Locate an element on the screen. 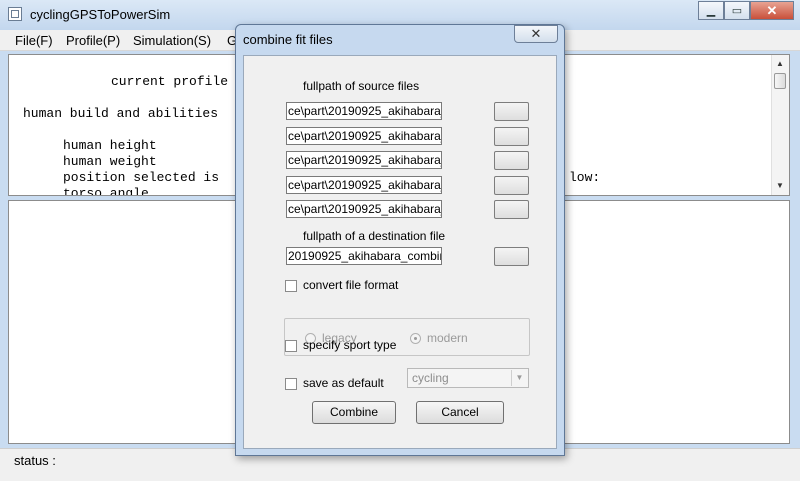 The height and width of the screenshot is (481, 800). maximize-icon: ▭ is located at coordinates (737, 11).